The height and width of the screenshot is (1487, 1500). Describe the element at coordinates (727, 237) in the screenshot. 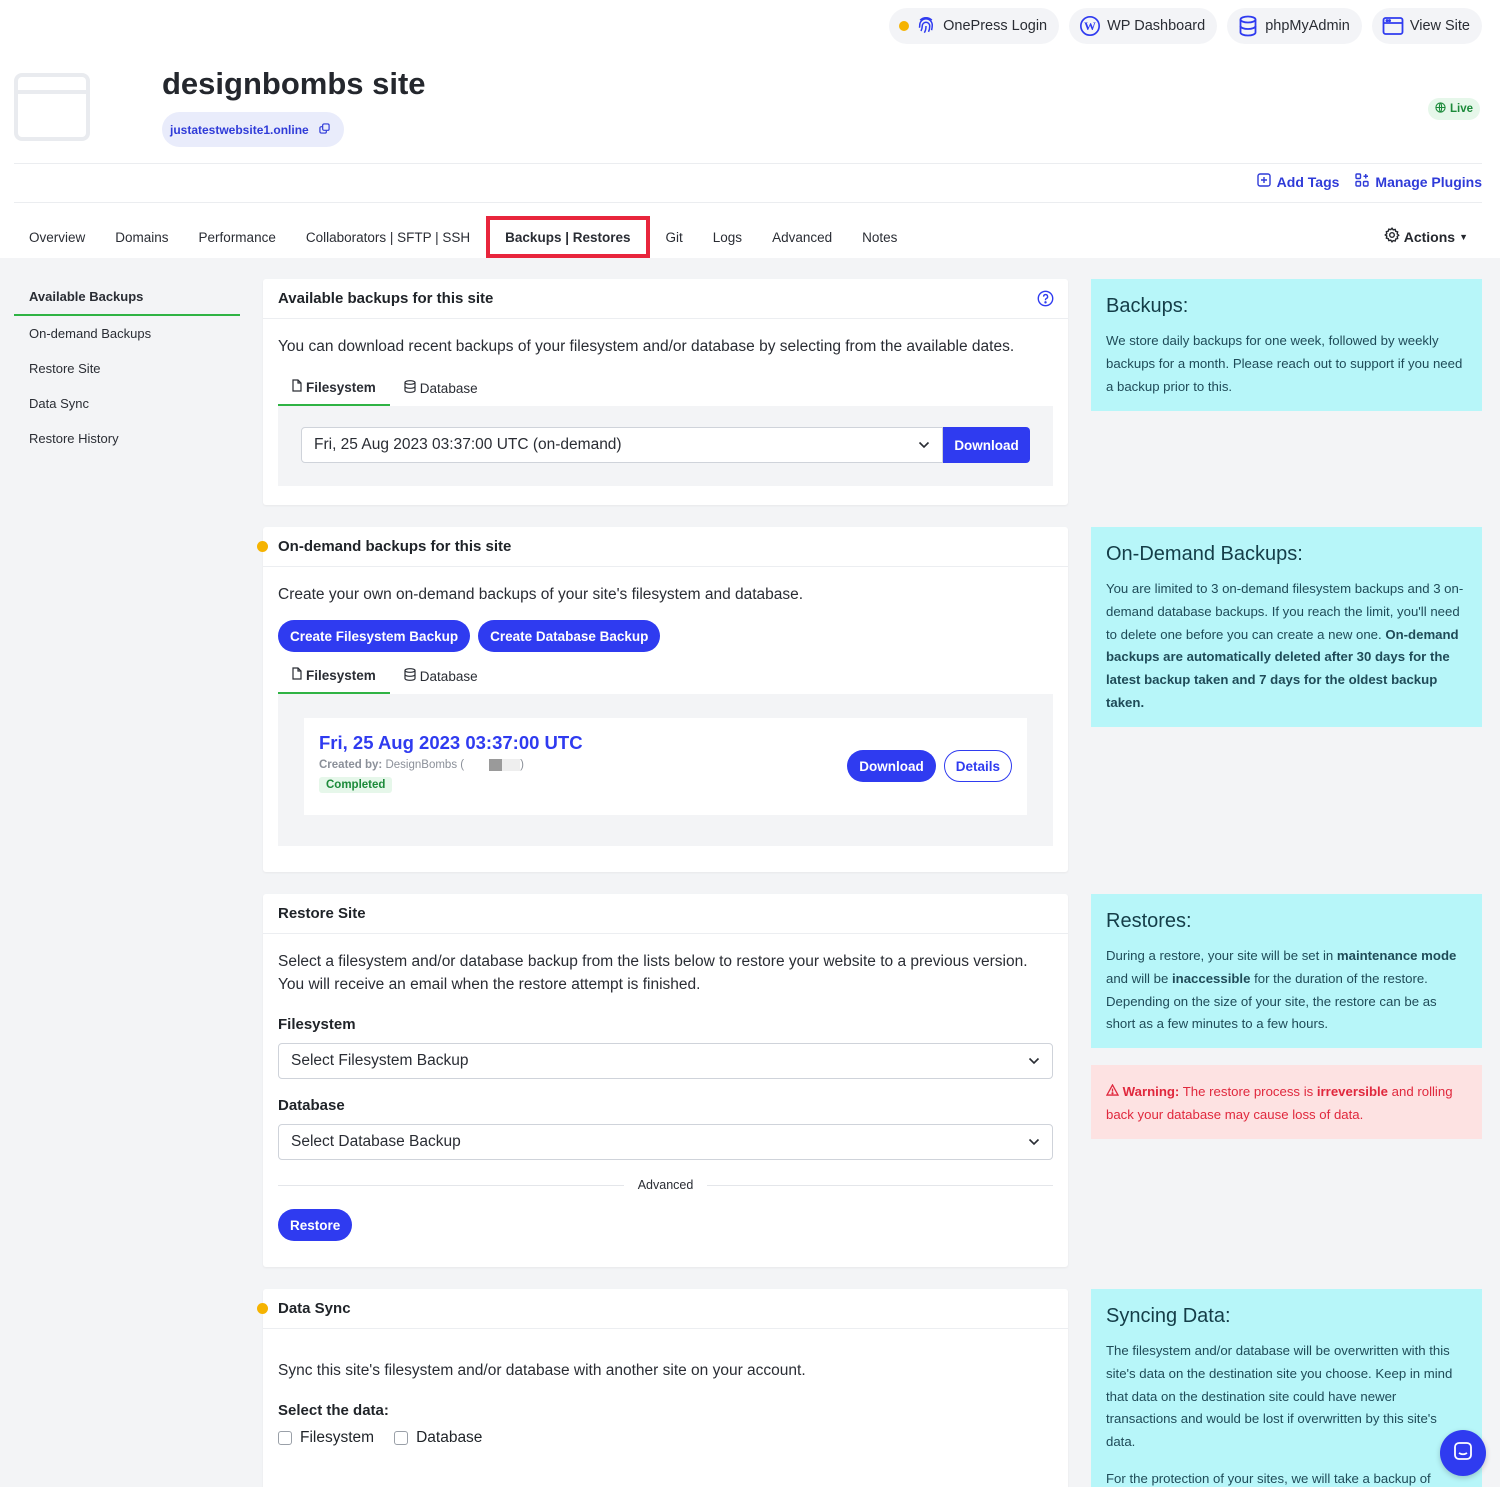

I see `tab-logs: Logs` at that location.